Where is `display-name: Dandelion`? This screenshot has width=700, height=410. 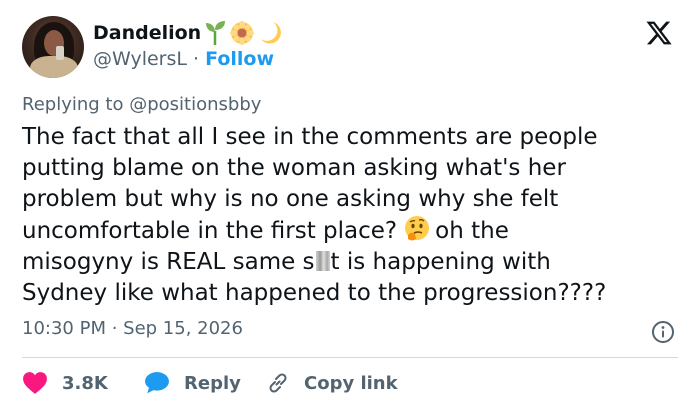
display-name: Dandelion is located at coordinates (147, 33).